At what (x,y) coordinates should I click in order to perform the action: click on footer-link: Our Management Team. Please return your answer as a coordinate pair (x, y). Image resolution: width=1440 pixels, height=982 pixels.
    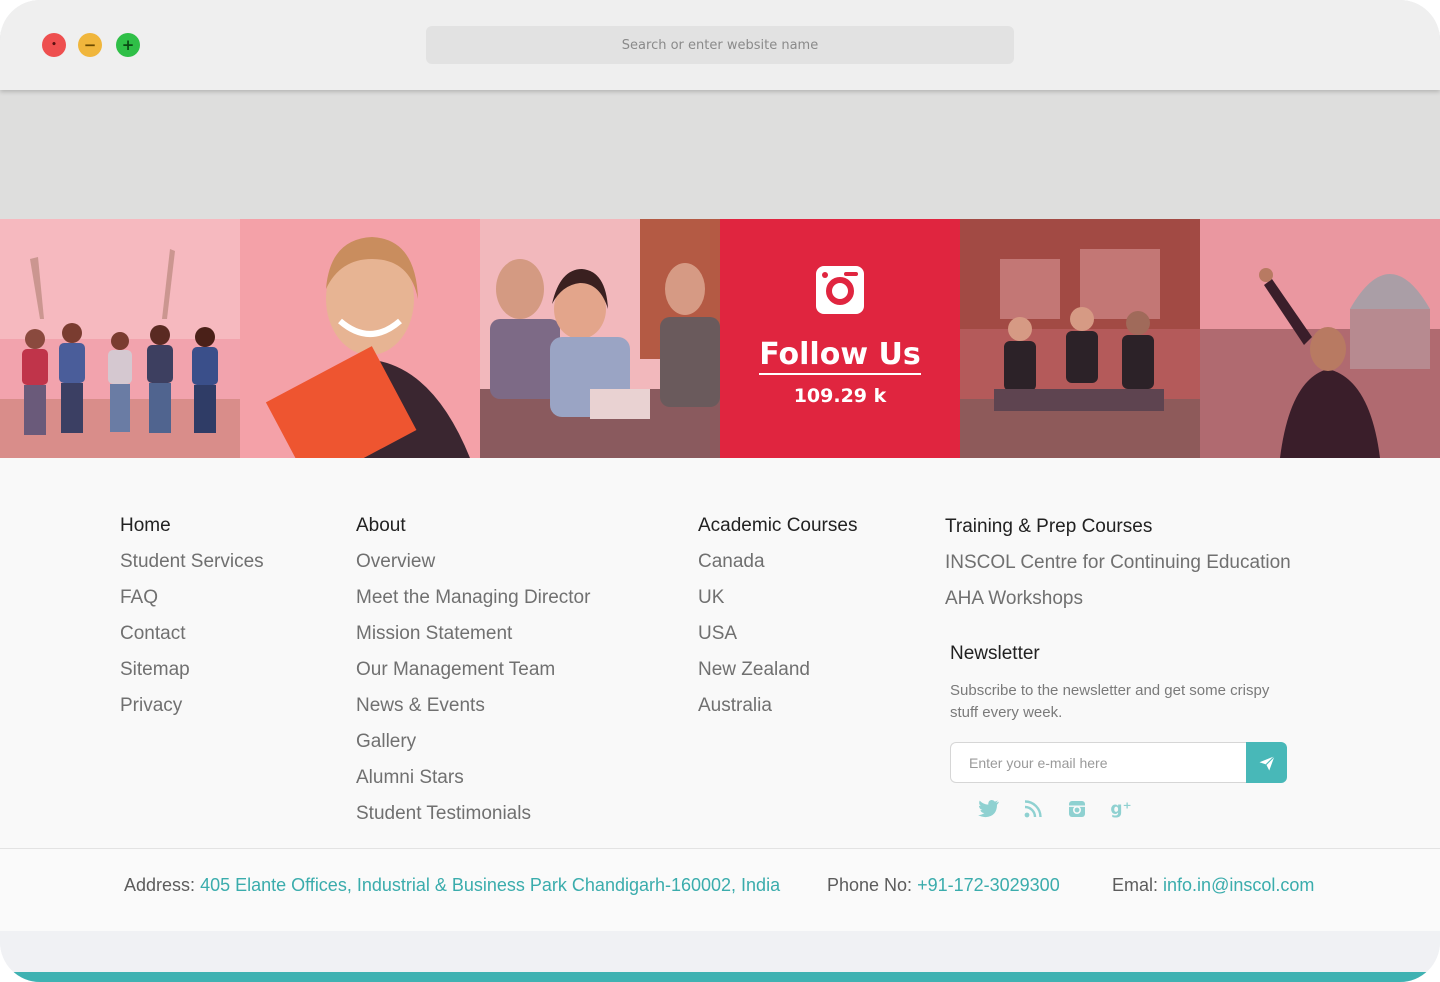
    Looking at the image, I should click on (473, 670).